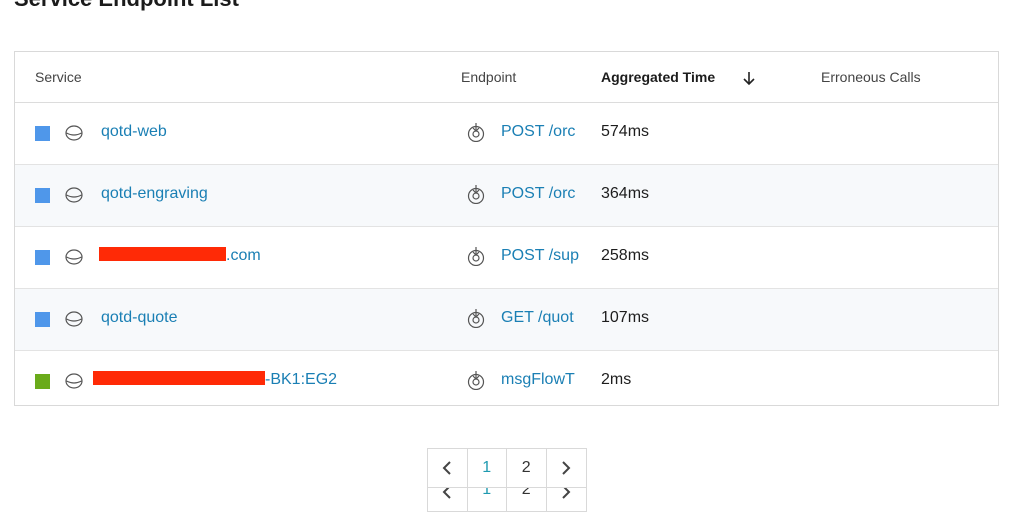 This screenshot has height=515, width=1010. I want to click on column-header-erroneous-calls: Erroneous Calls, so click(871, 77).